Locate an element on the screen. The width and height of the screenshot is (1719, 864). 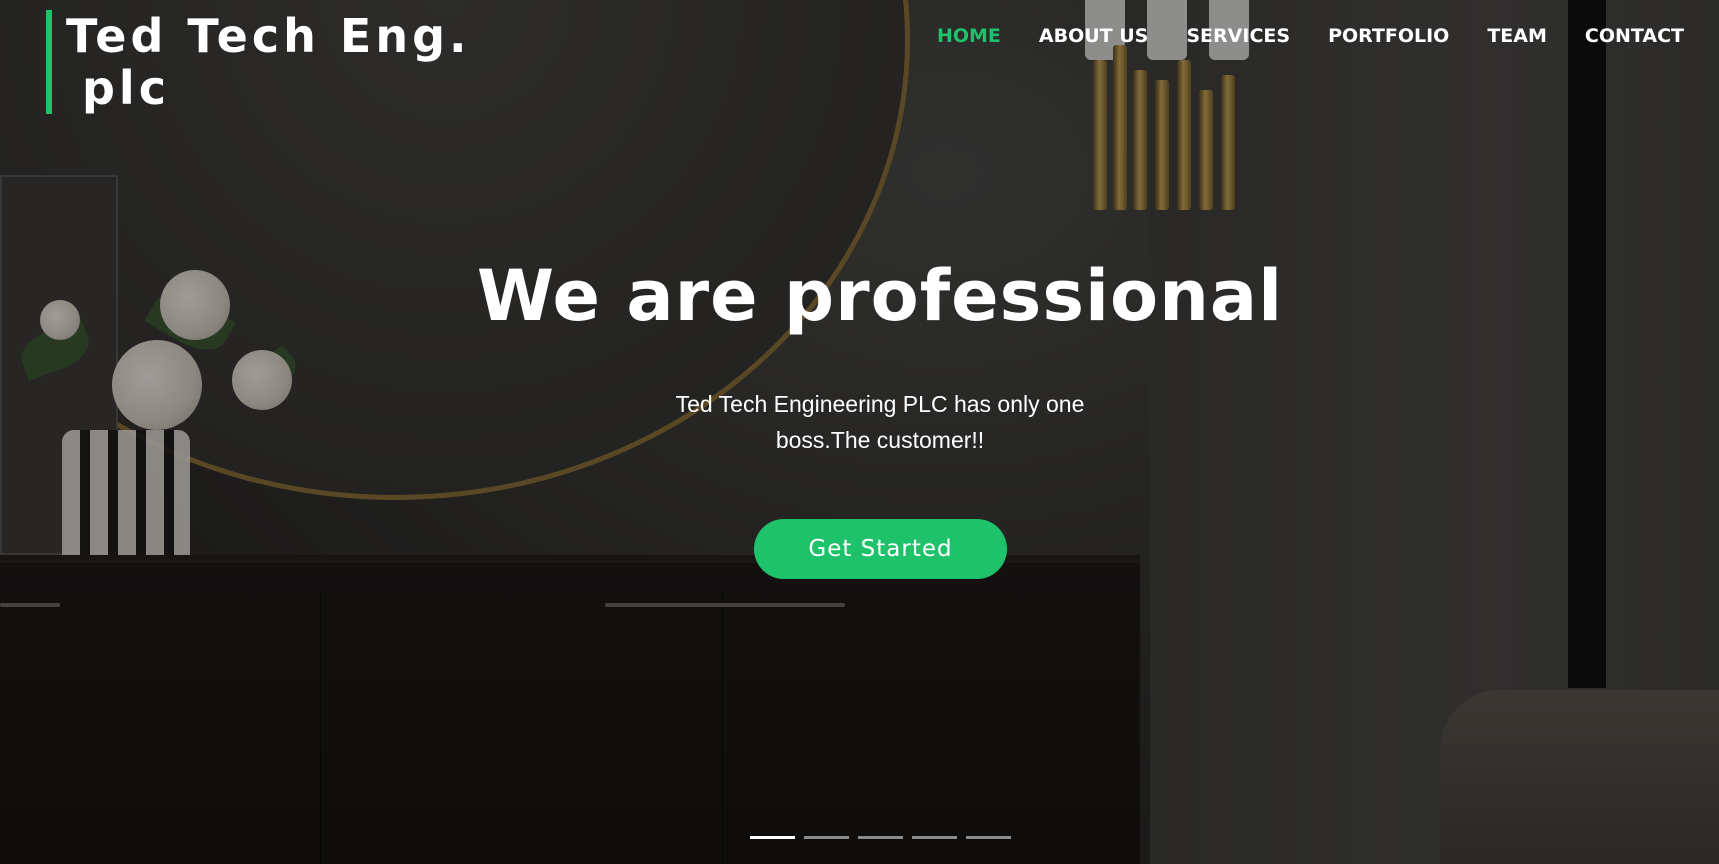
nav-item-portfolio: PORTFOLIO is located at coordinates (1388, 36).